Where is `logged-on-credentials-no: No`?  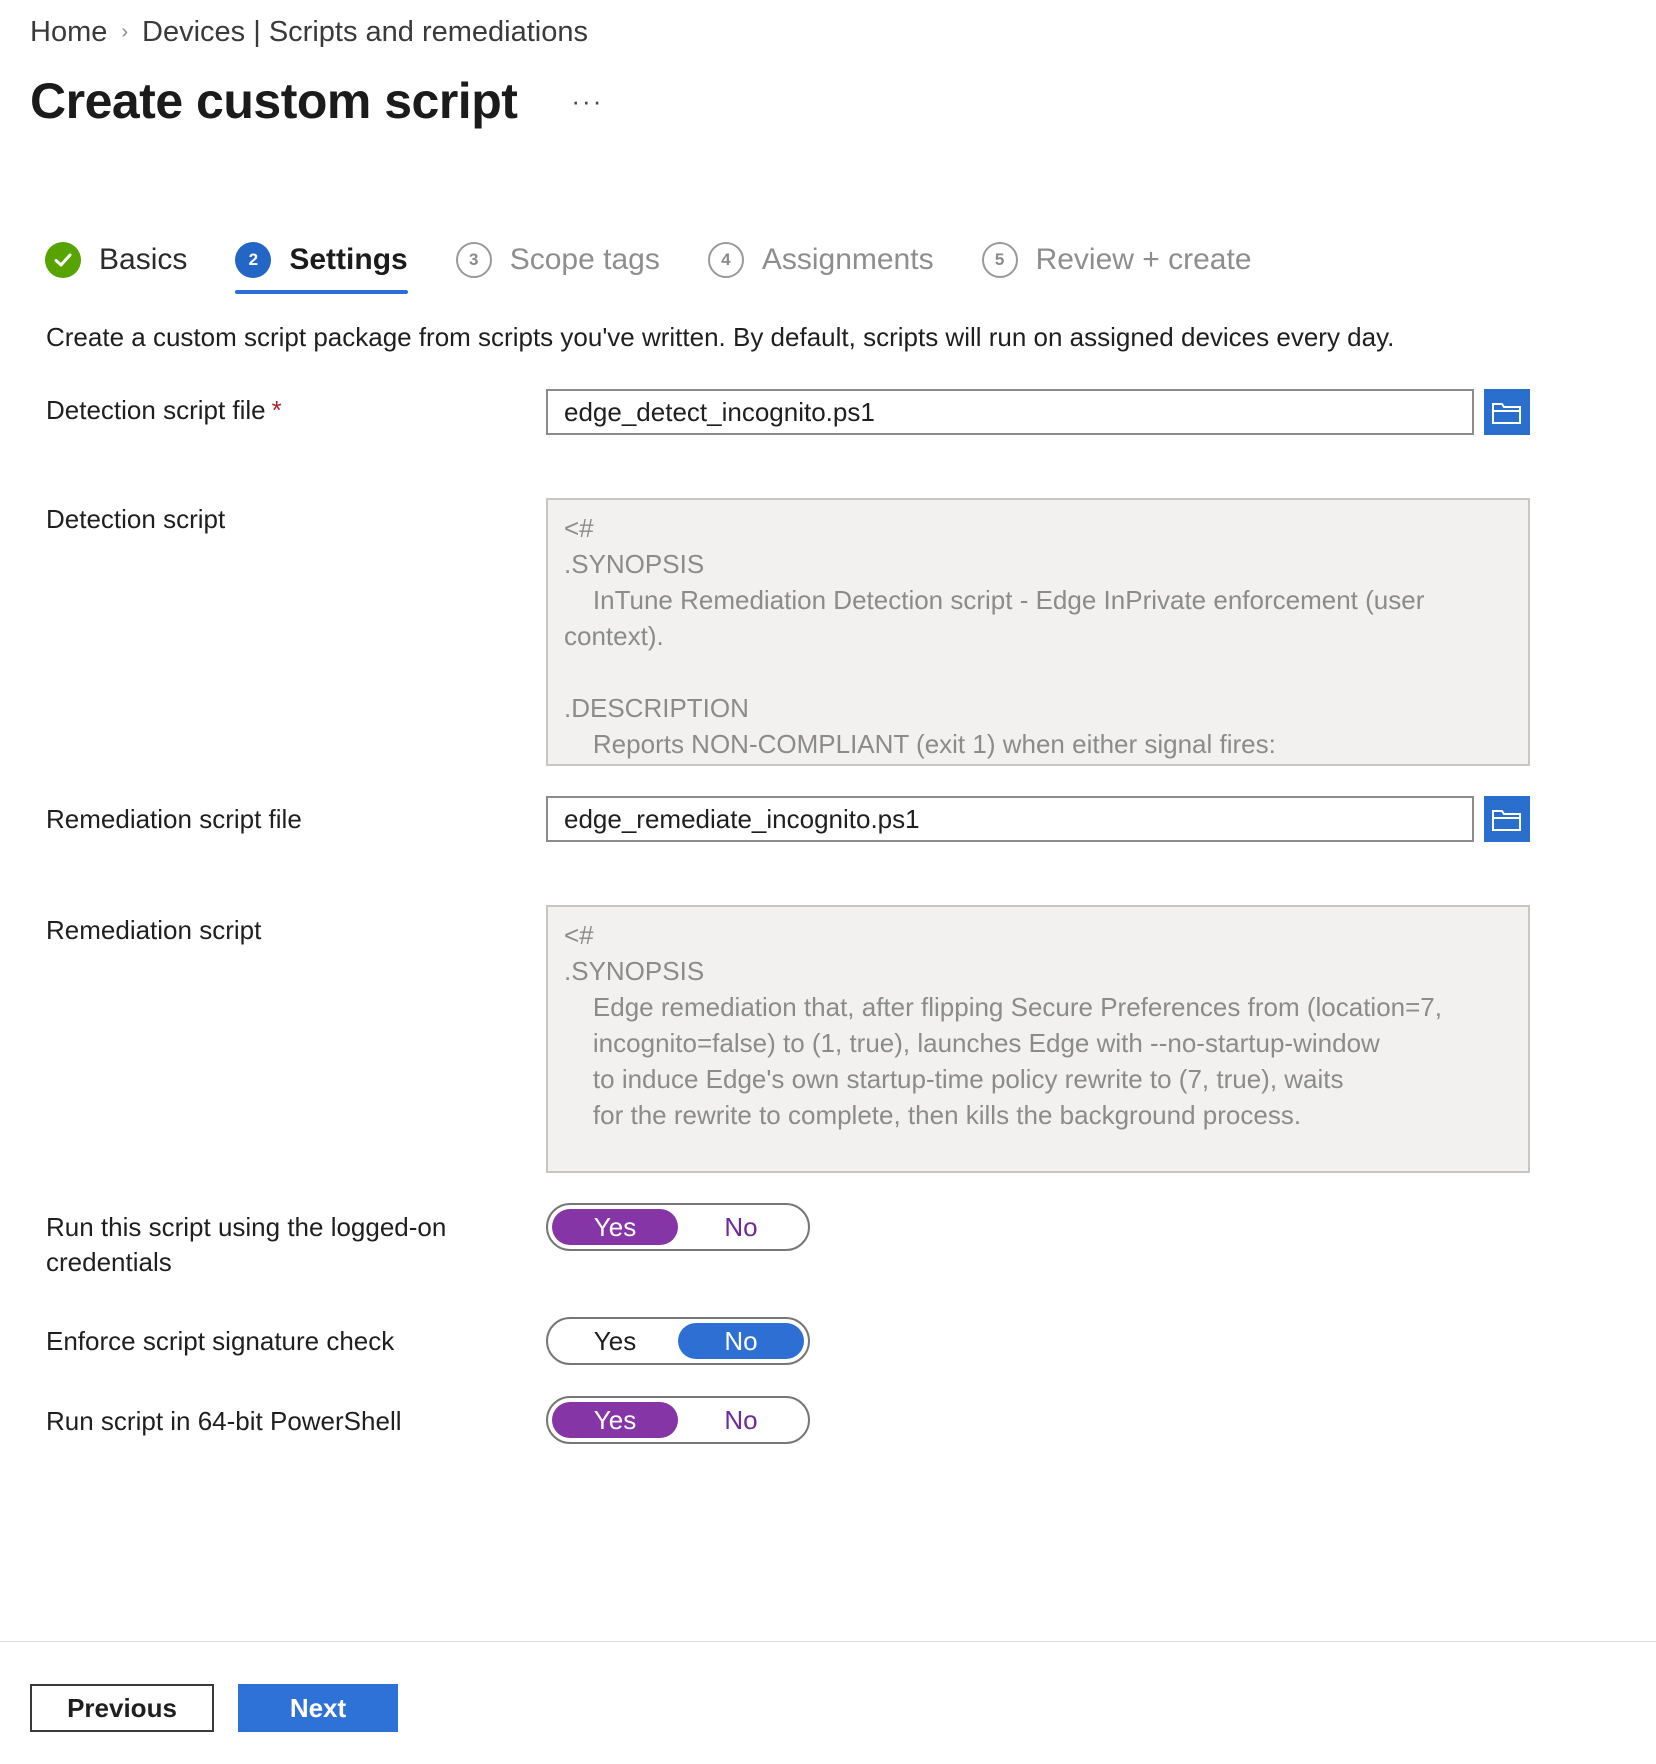
logged-on-credentials-no: No is located at coordinates (741, 1227).